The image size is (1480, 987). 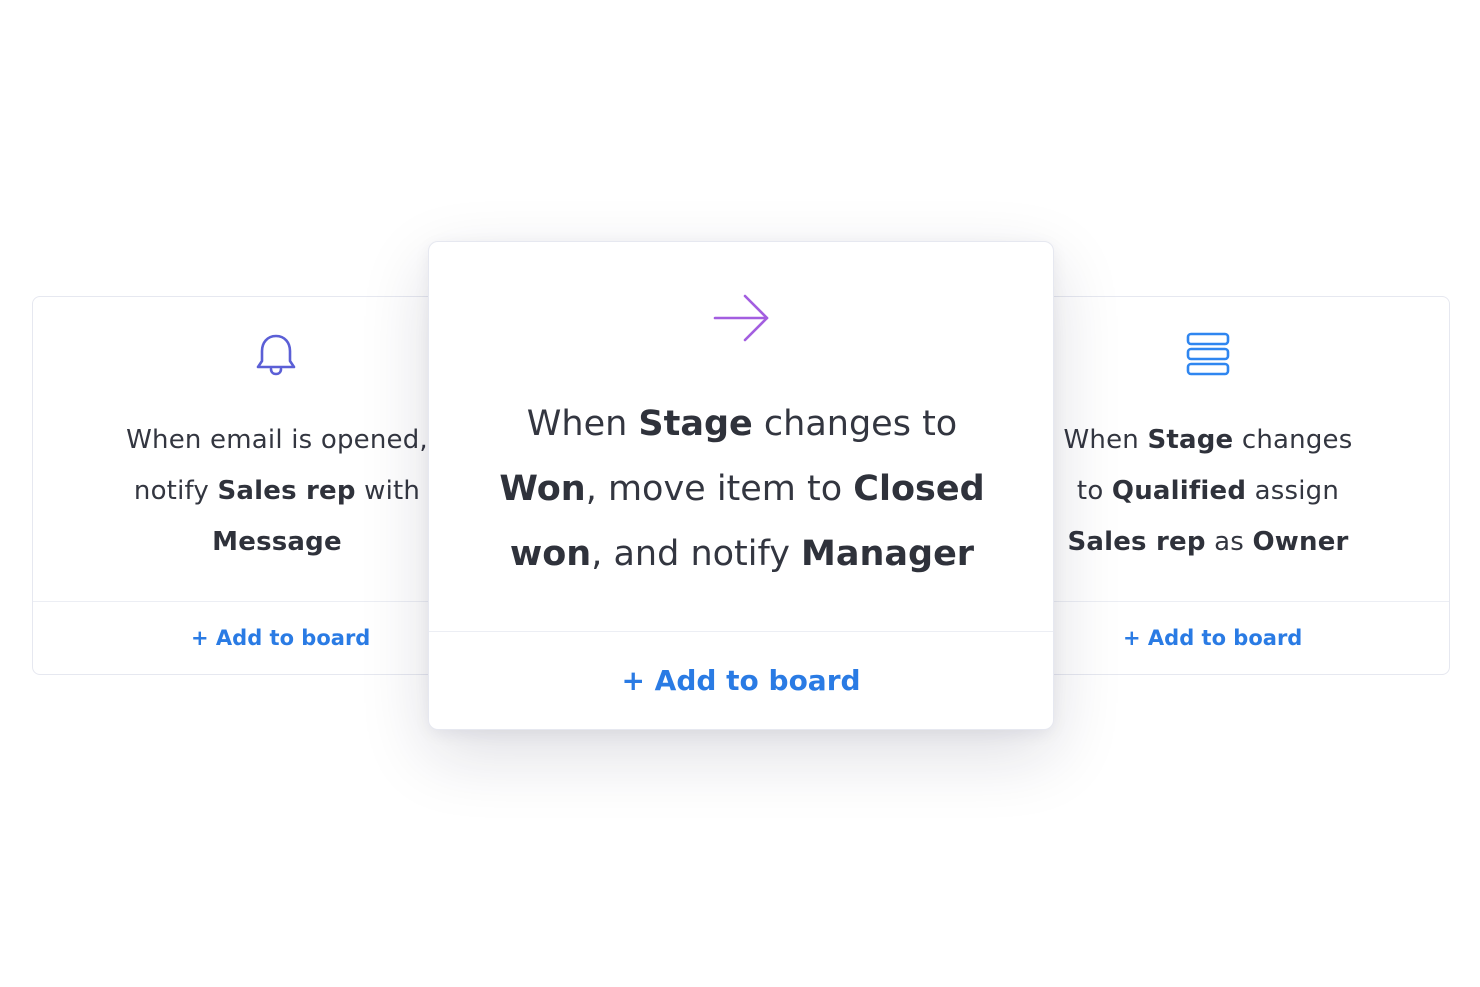 I want to click on description-line: When email is opened,, so click(x=277, y=440).